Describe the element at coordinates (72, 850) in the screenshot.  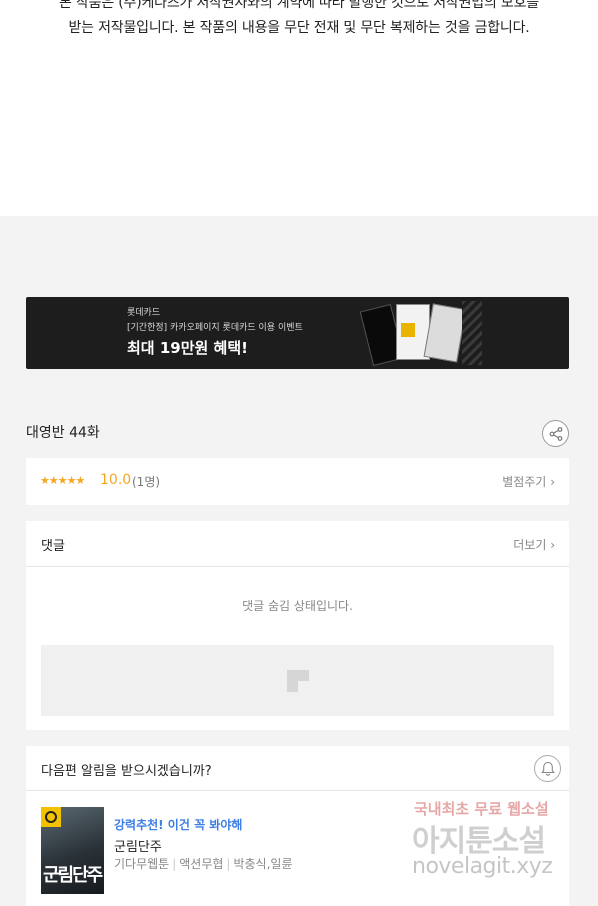
I see `recommendation-thumbnail: 군림단주` at that location.